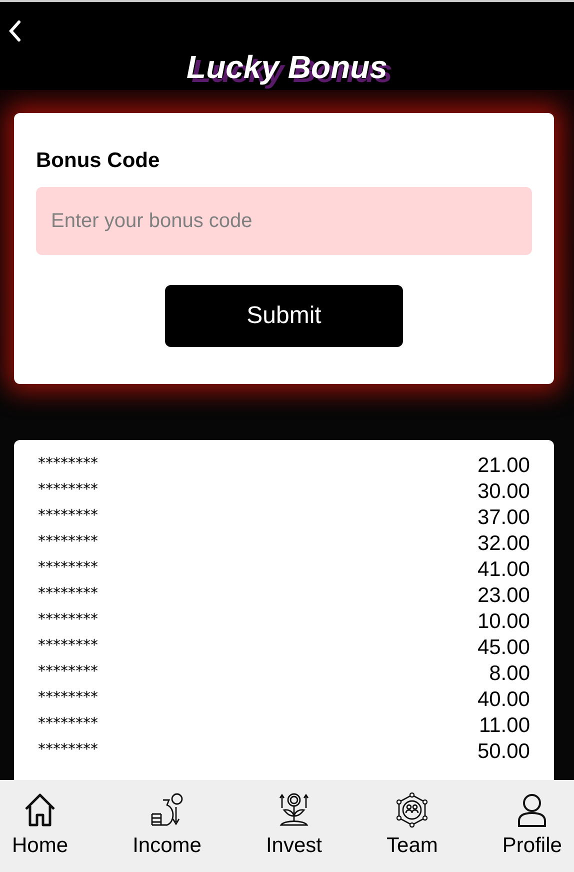 The height and width of the screenshot is (872, 574). What do you see at coordinates (412, 810) in the screenshot?
I see `network-icon` at bounding box center [412, 810].